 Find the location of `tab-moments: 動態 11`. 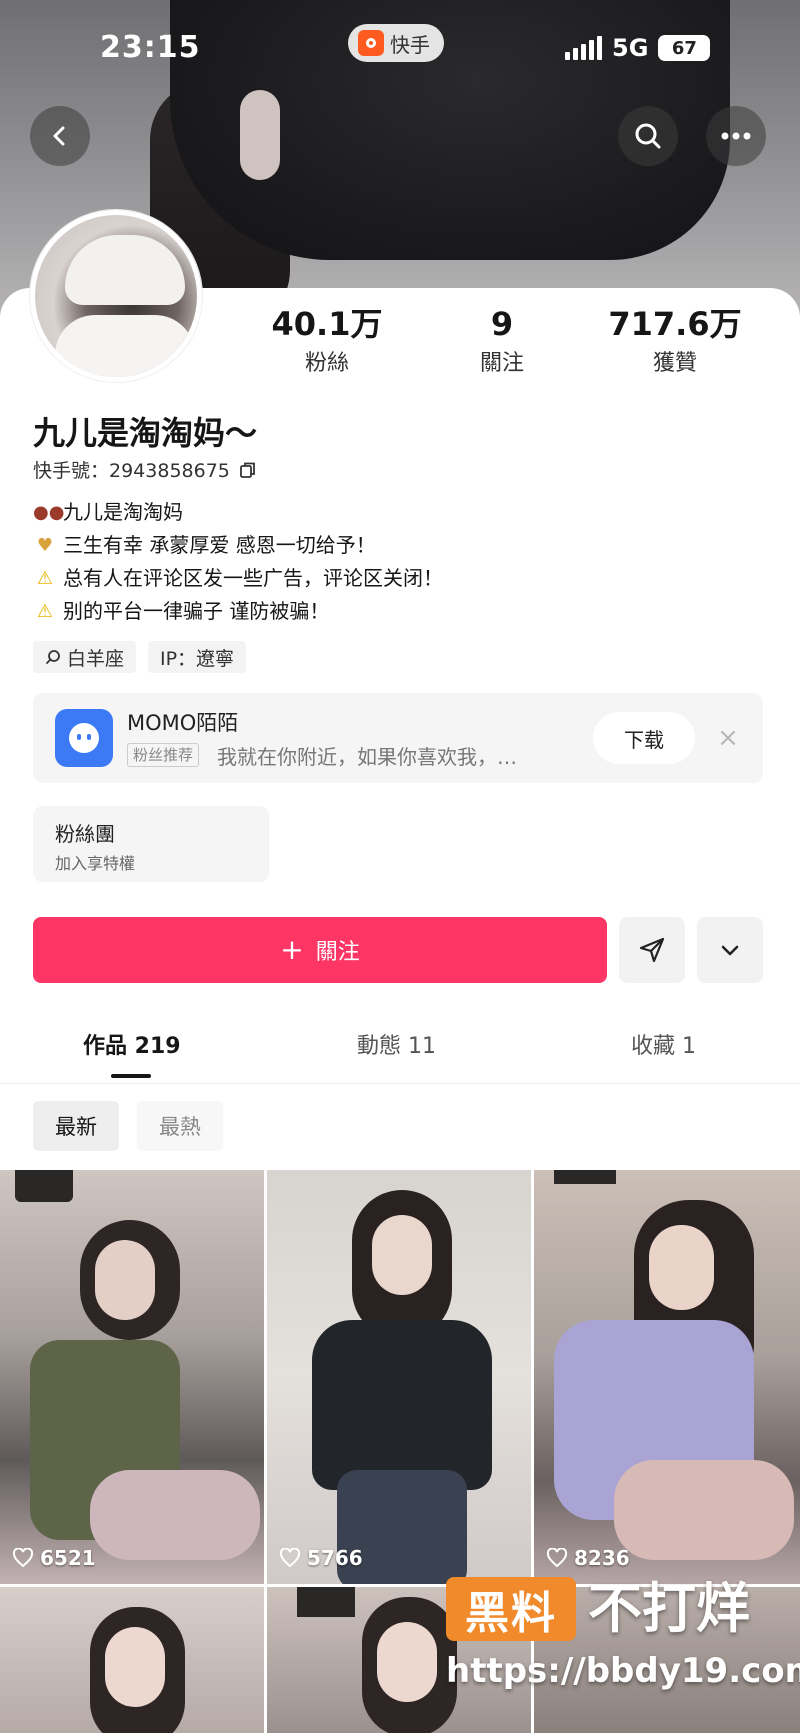

tab-moments: 動態 11 is located at coordinates (396, 1044).